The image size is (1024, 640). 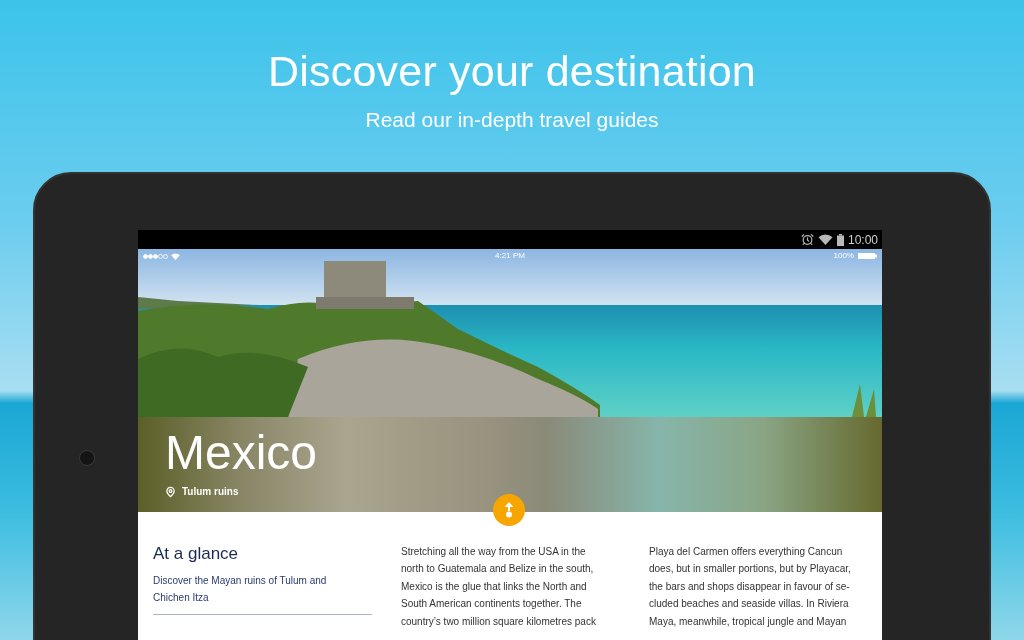 I want to click on location-pin-icon, so click(x=170, y=492).